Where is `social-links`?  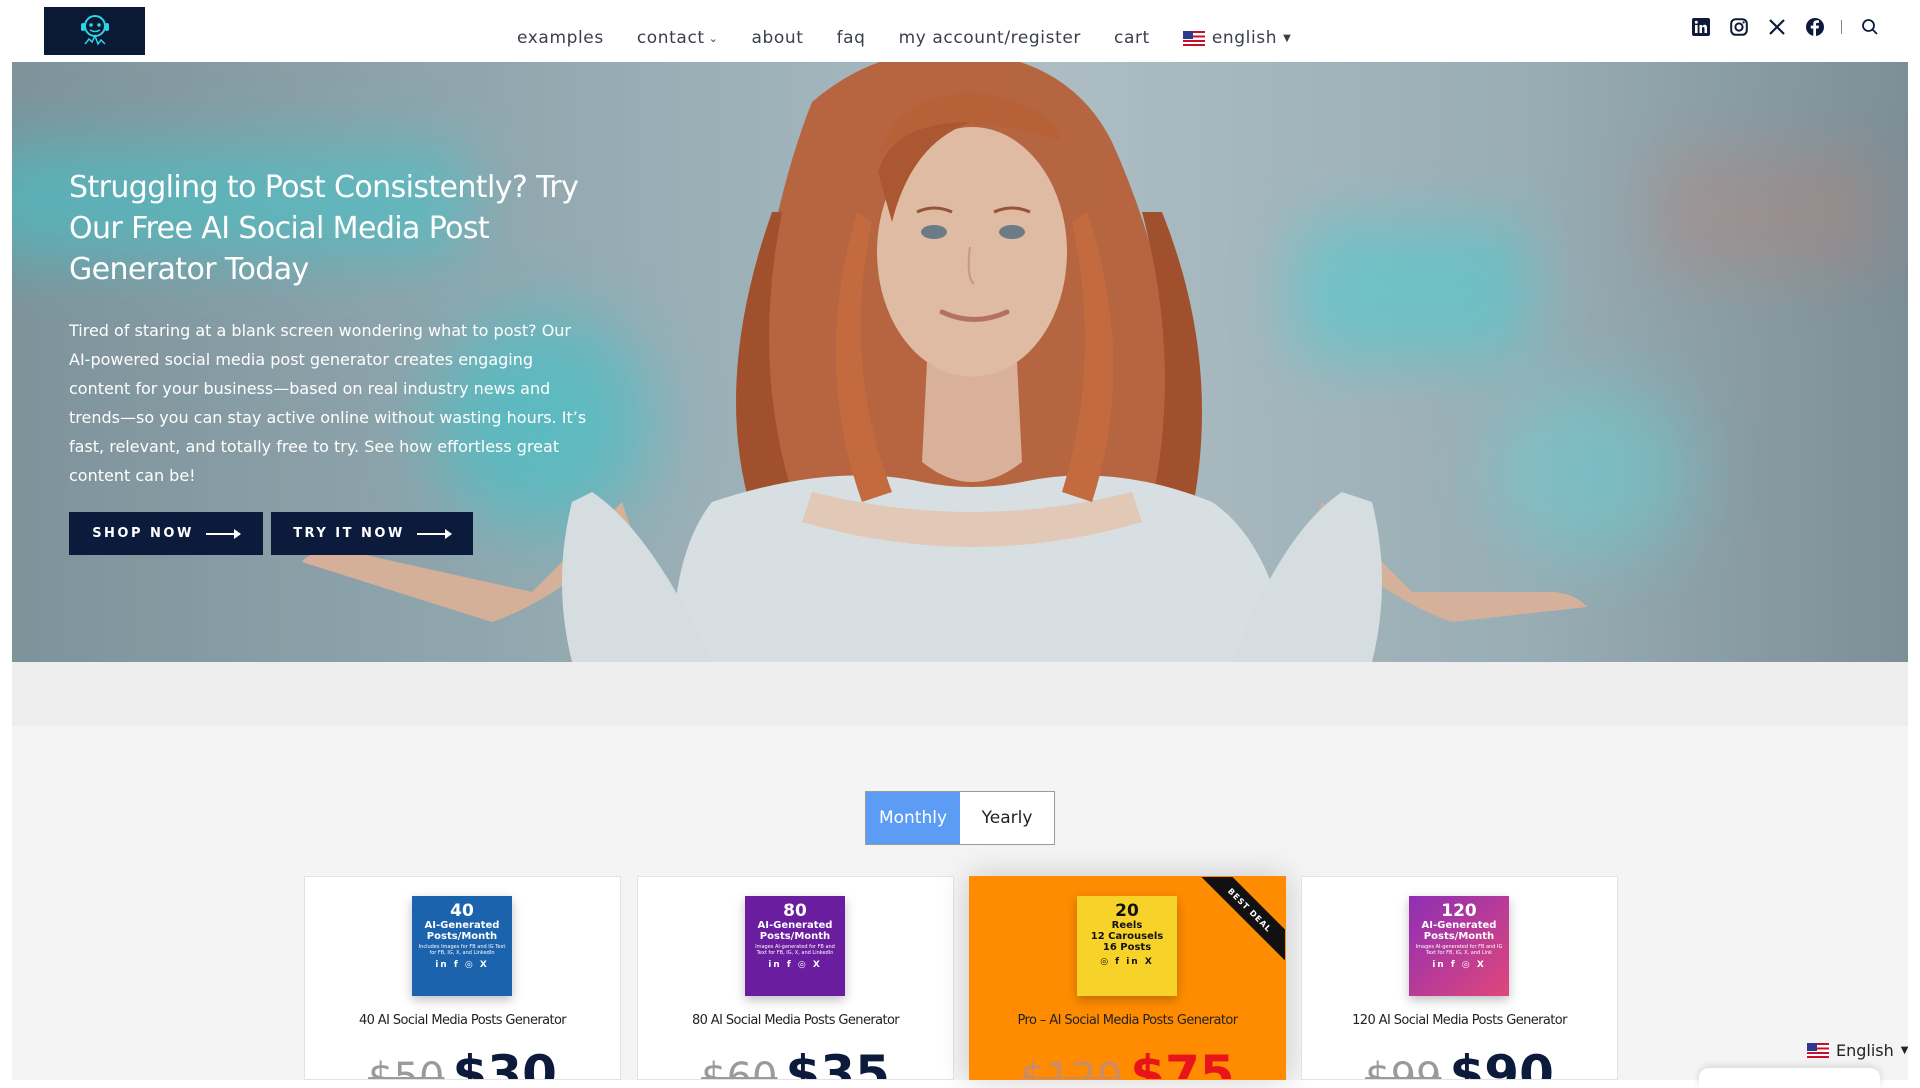 social-links is located at coordinates (1776, 27).